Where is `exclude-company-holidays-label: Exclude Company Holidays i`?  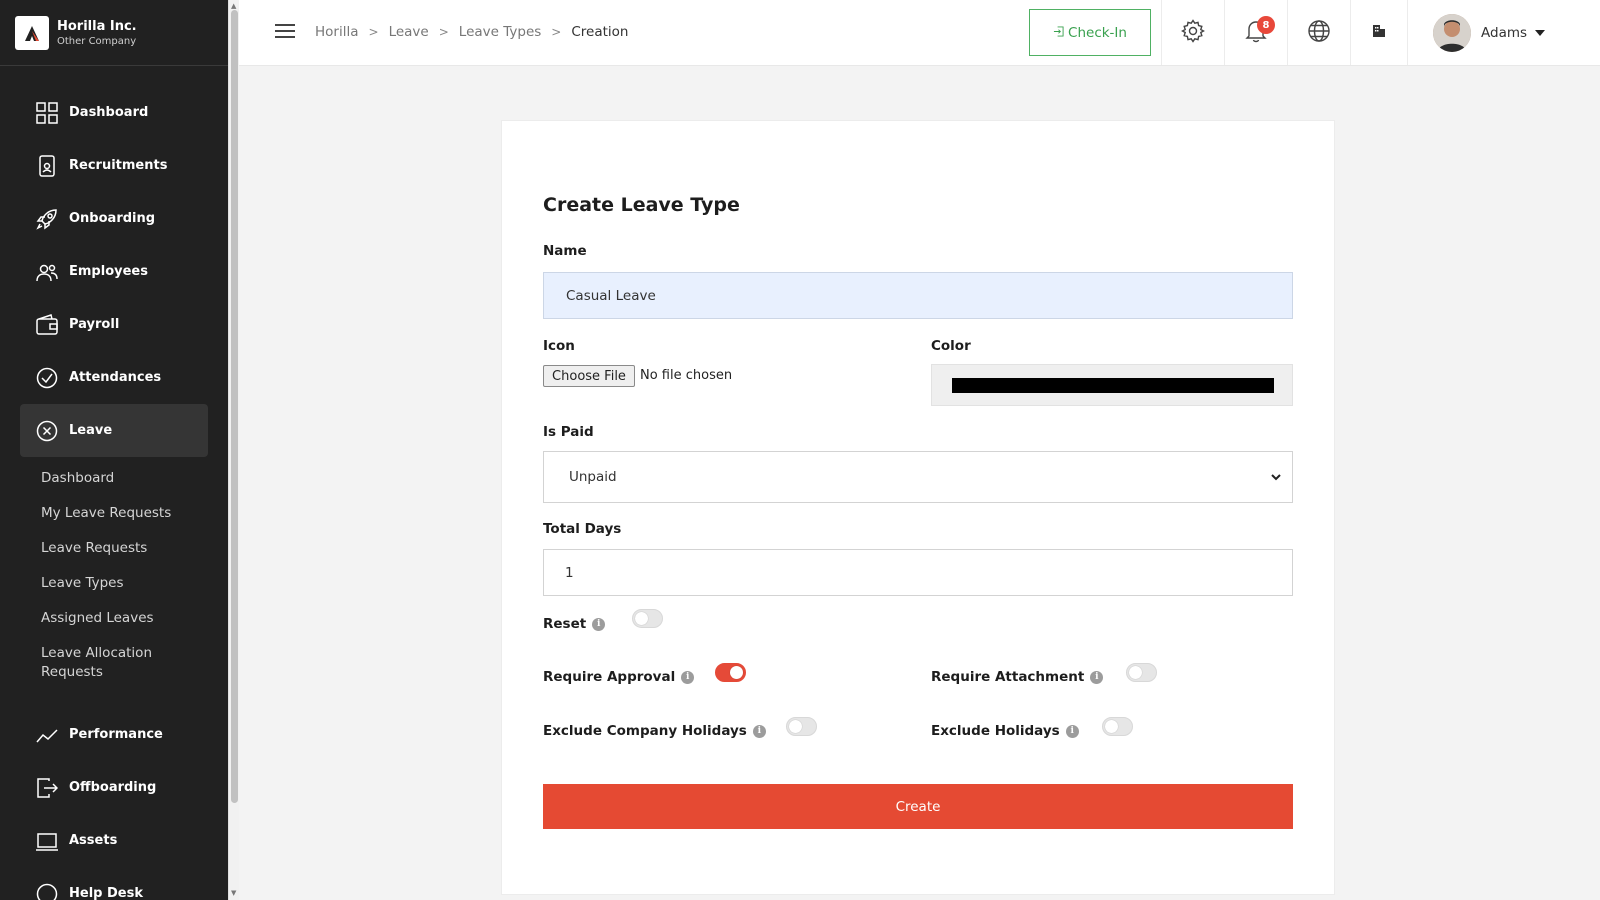 exclude-company-holidays-label: Exclude Company Holidays i is located at coordinates (654, 731).